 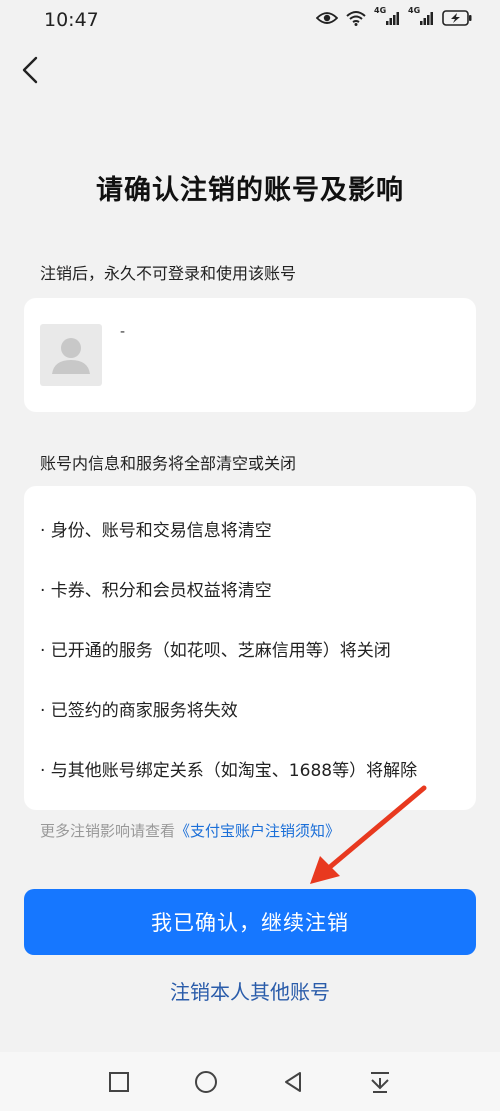 What do you see at coordinates (250, 20) in the screenshot?
I see `status-bar: 10:47 4G 4G` at bounding box center [250, 20].